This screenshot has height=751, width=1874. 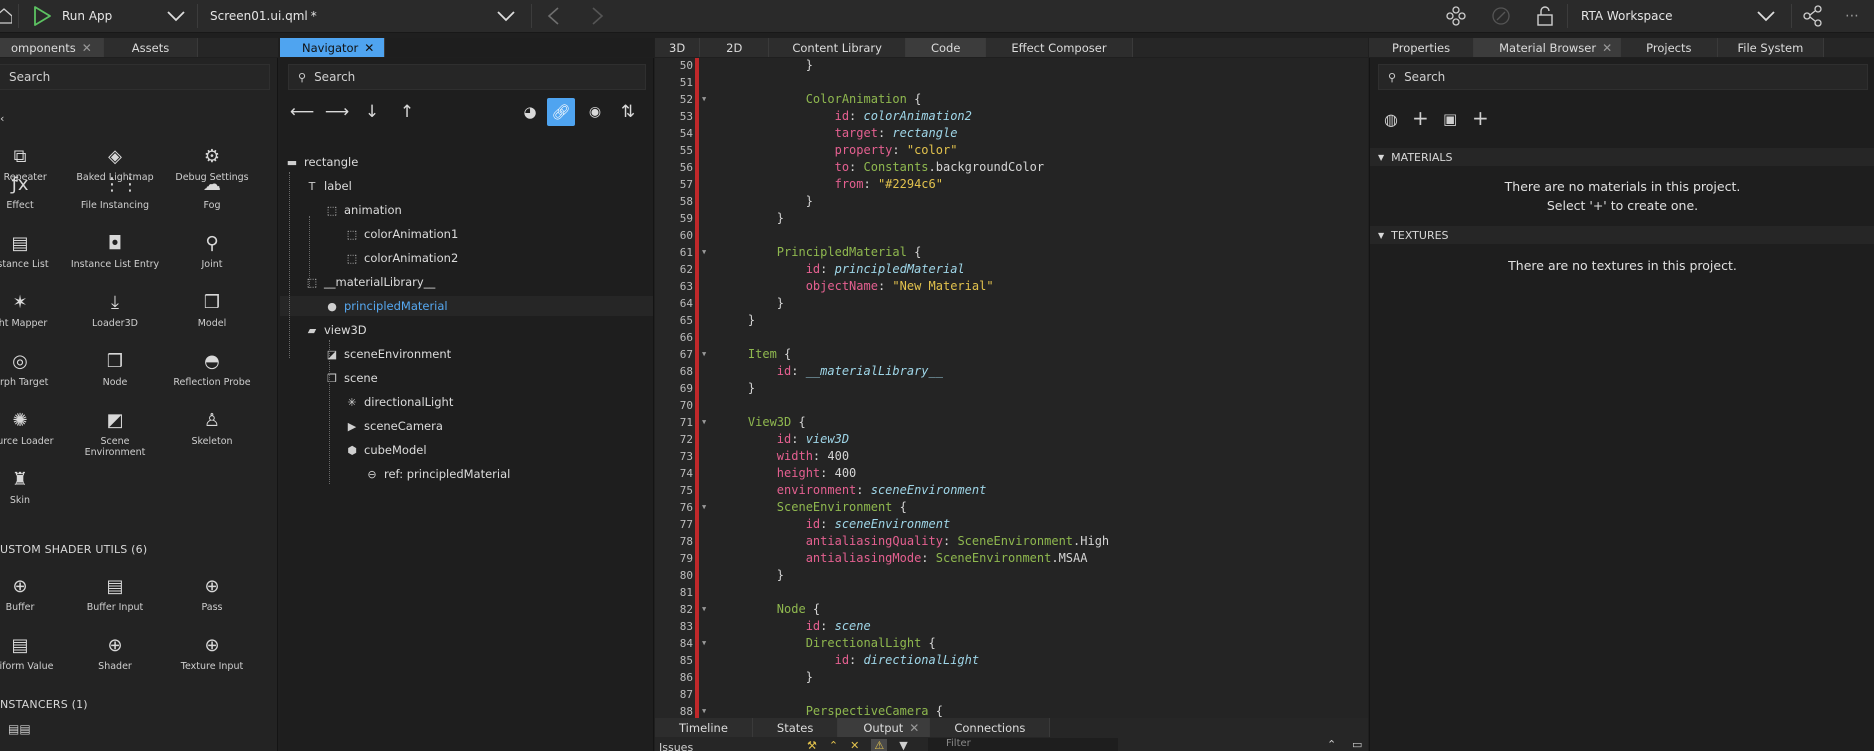 I want to click on code-line: width: 400, so click(x=784, y=456).